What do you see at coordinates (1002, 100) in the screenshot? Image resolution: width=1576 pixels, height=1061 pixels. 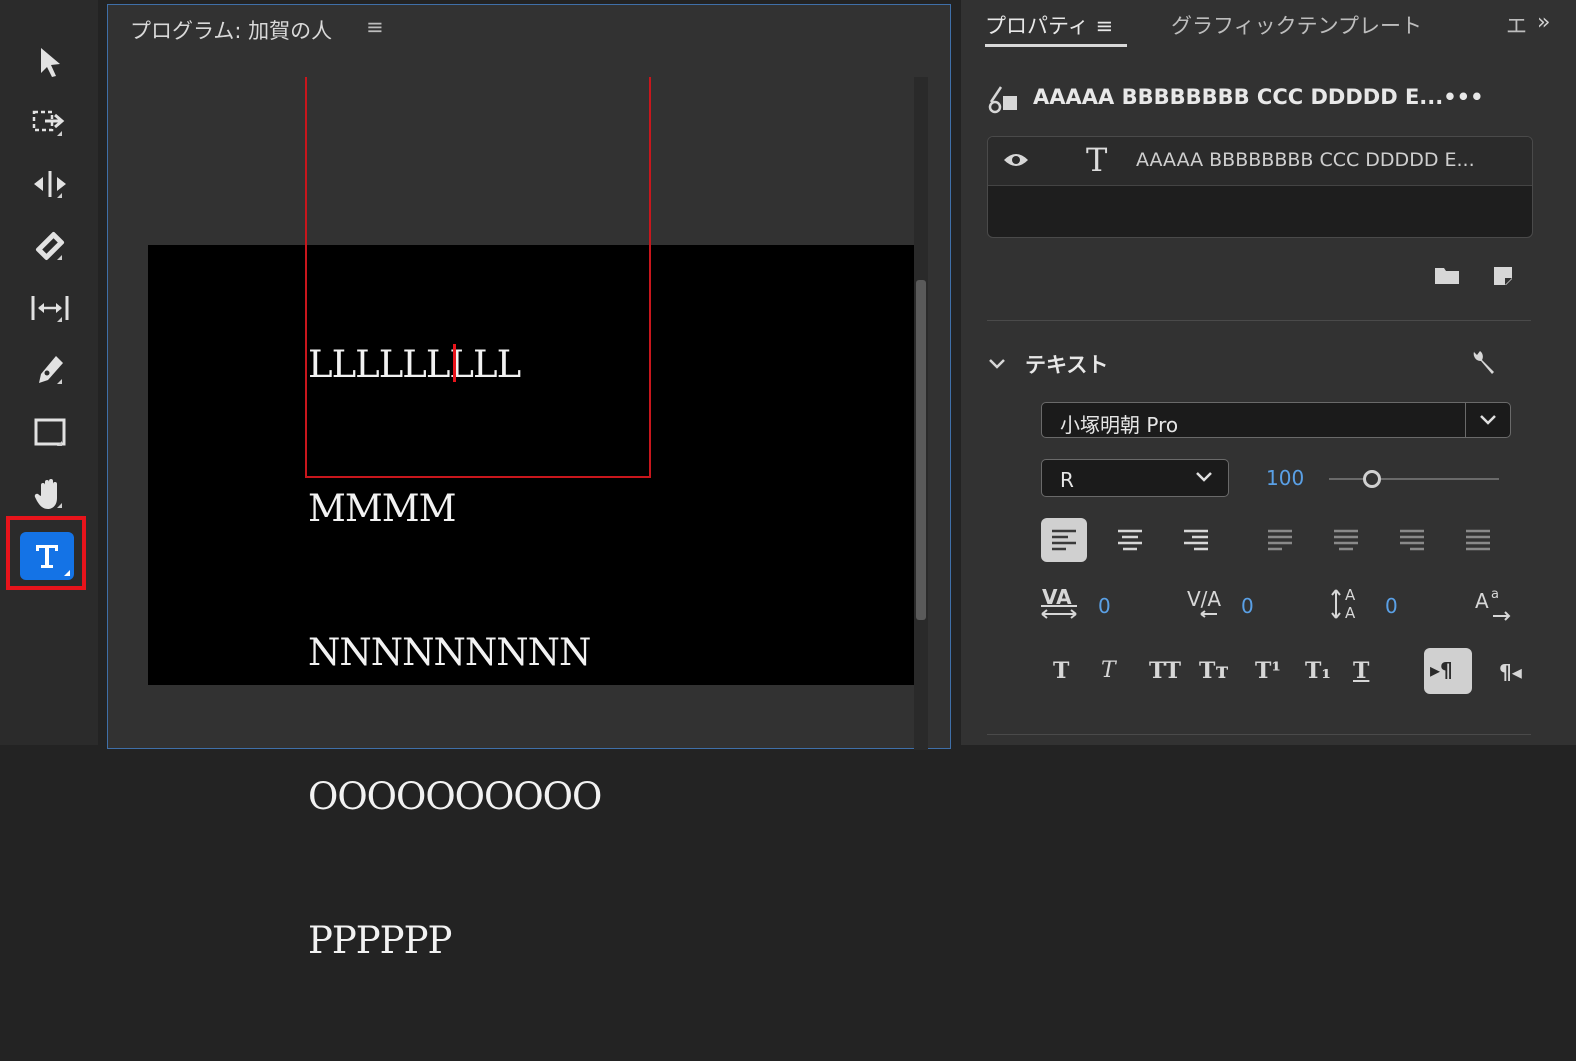 I see `graphic-title-icon` at bounding box center [1002, 100].